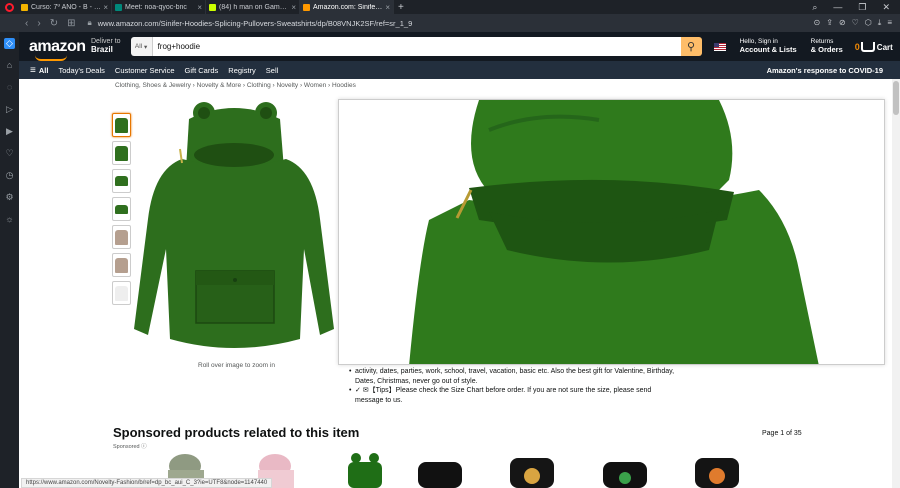 The image size is (900, 488). I want to click on search-tabs-icon: ⌕, so click(814, 7).